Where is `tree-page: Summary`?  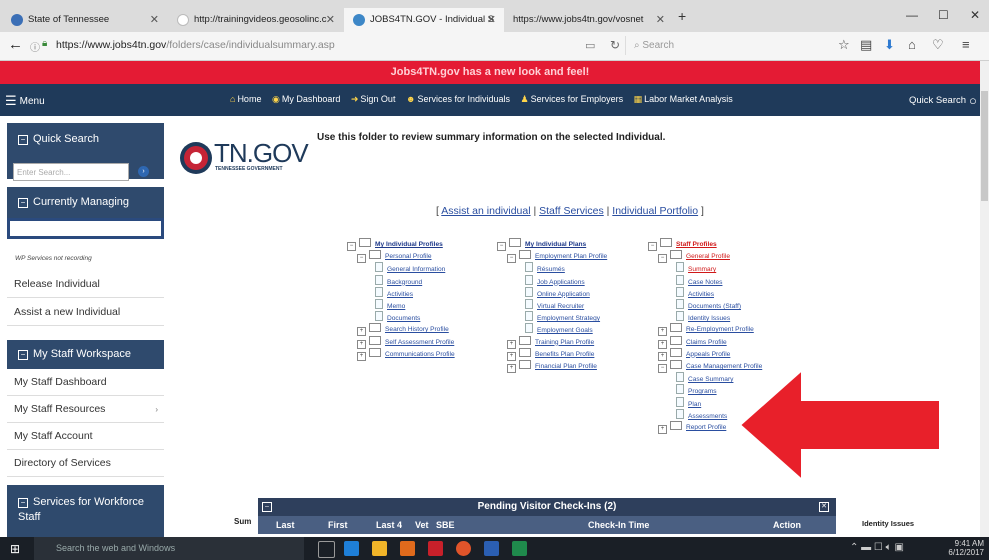
tree-page: Summary is located at coordinates (696, 267).